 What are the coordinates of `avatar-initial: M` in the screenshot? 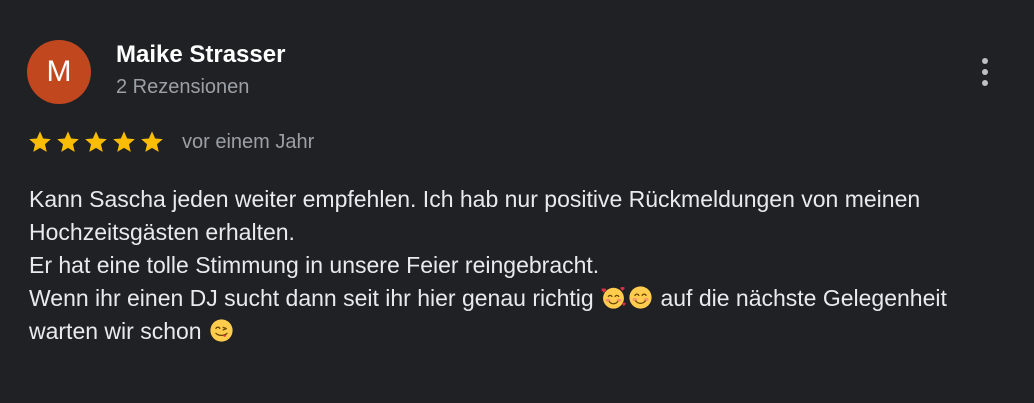 It's located at (59, 71).